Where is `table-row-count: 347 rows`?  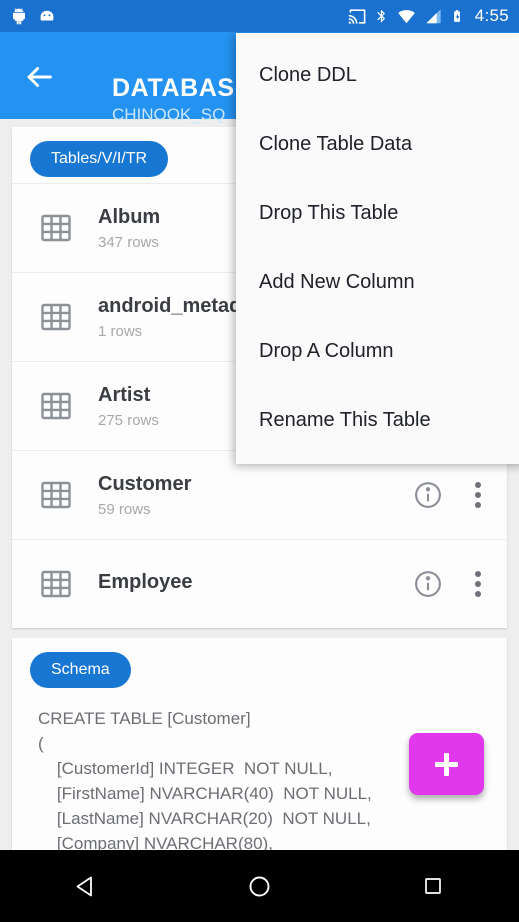
table-row-count: 347 rows is located at coordinates (128, 242).